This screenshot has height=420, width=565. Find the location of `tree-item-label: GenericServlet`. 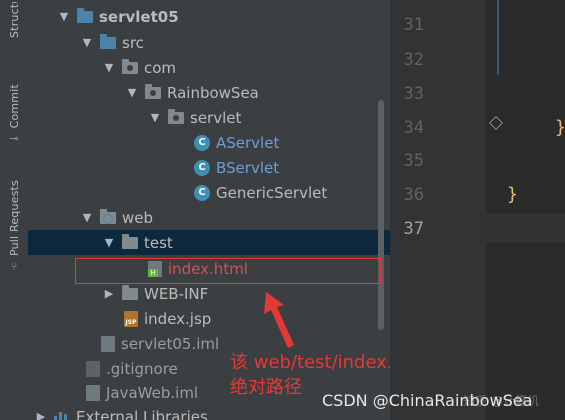

tree-item-label: GenericServlet is located at coordinates (272, 192).